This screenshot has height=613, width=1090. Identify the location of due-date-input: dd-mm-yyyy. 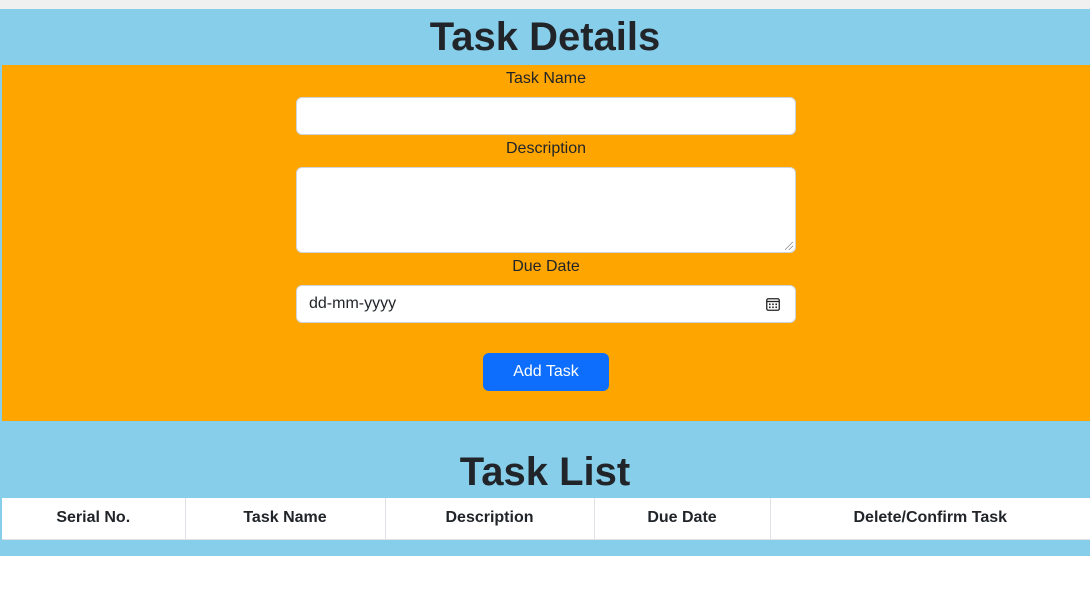
(546, 304).